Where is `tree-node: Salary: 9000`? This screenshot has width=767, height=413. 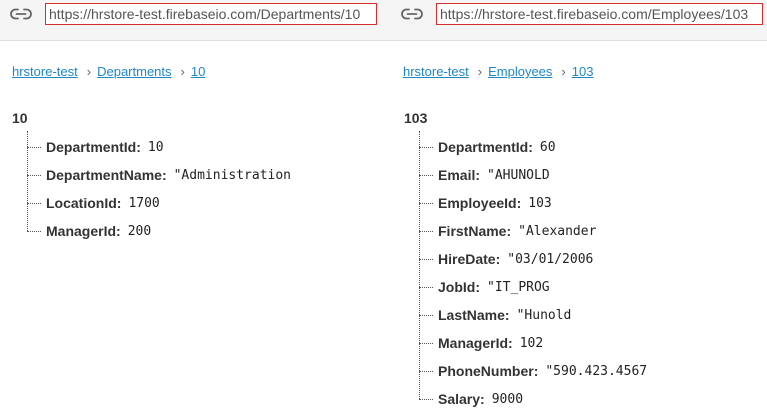
tree-node: Salary: 9000 is located at coordinates (472, 399).